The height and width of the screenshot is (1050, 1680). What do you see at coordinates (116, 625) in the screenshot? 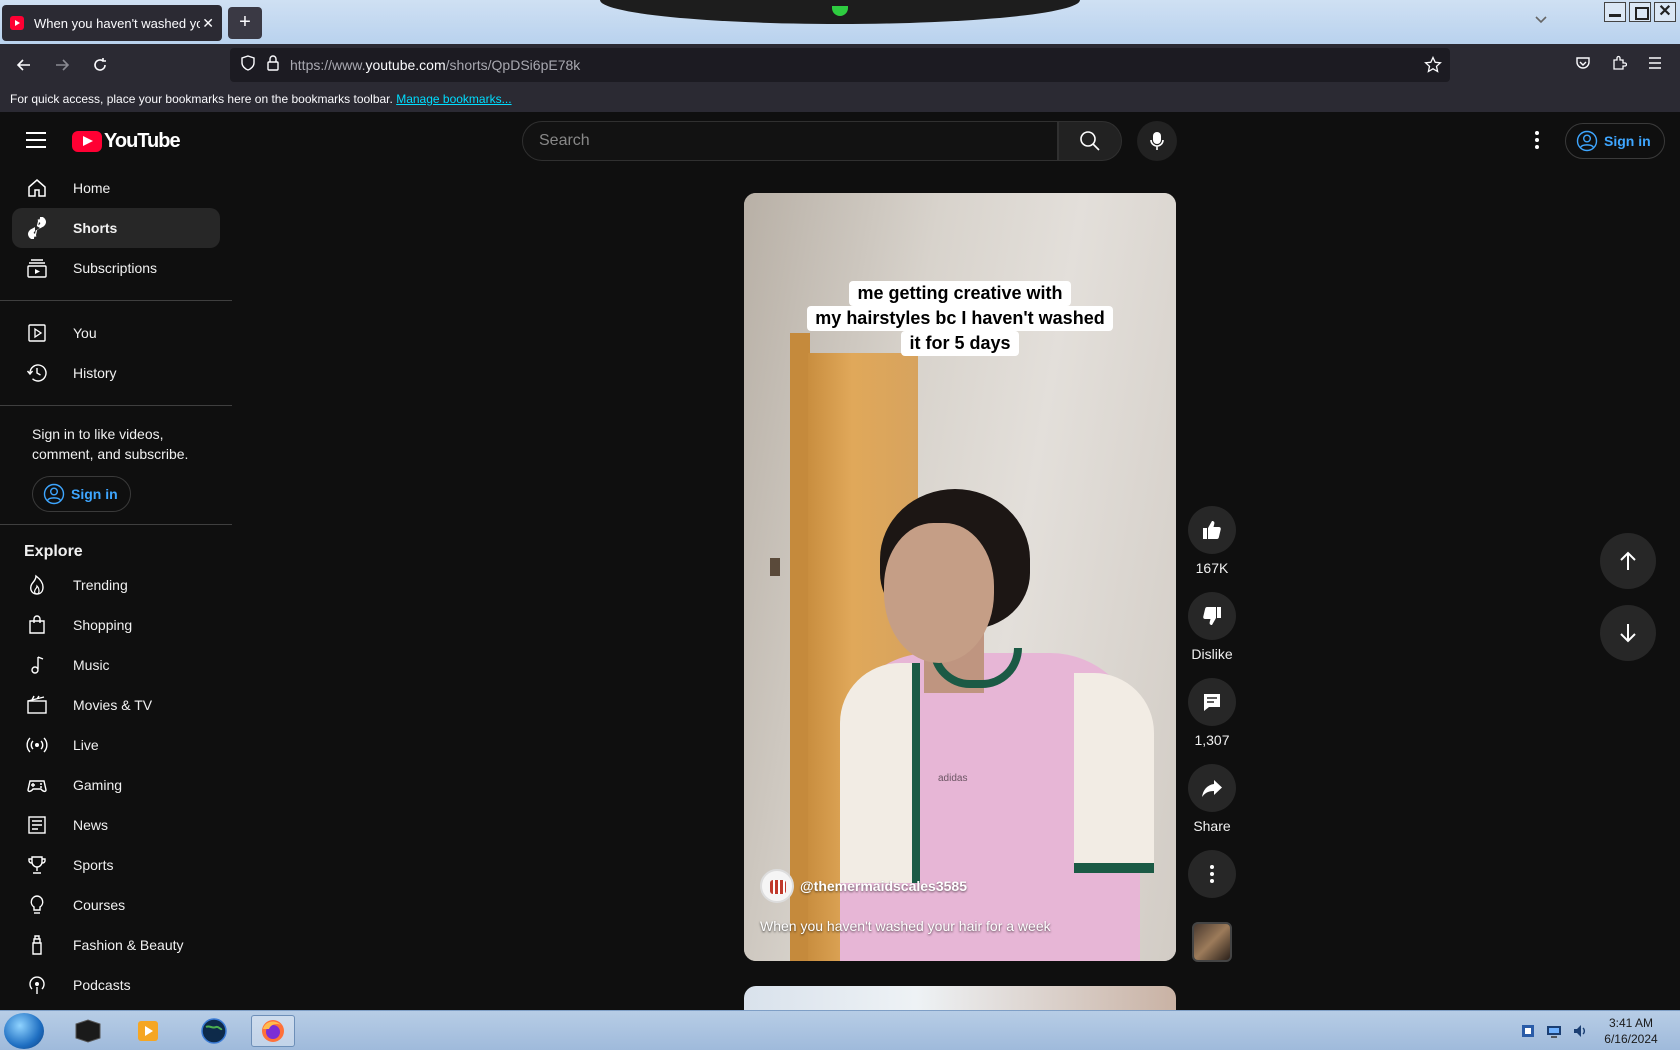
I see `sidebar-item-shopping: Shopping` at bounding box center [116, 625].